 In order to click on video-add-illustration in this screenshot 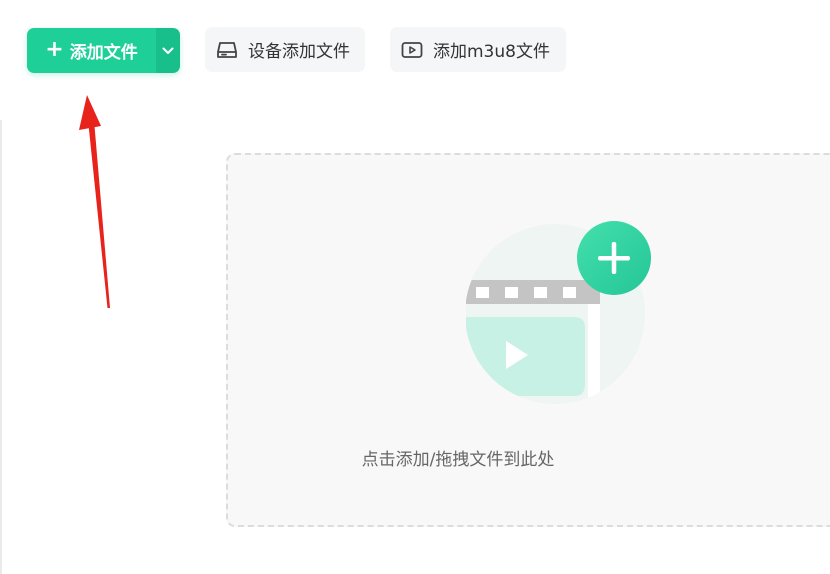, I will do `click(558, 312)`.